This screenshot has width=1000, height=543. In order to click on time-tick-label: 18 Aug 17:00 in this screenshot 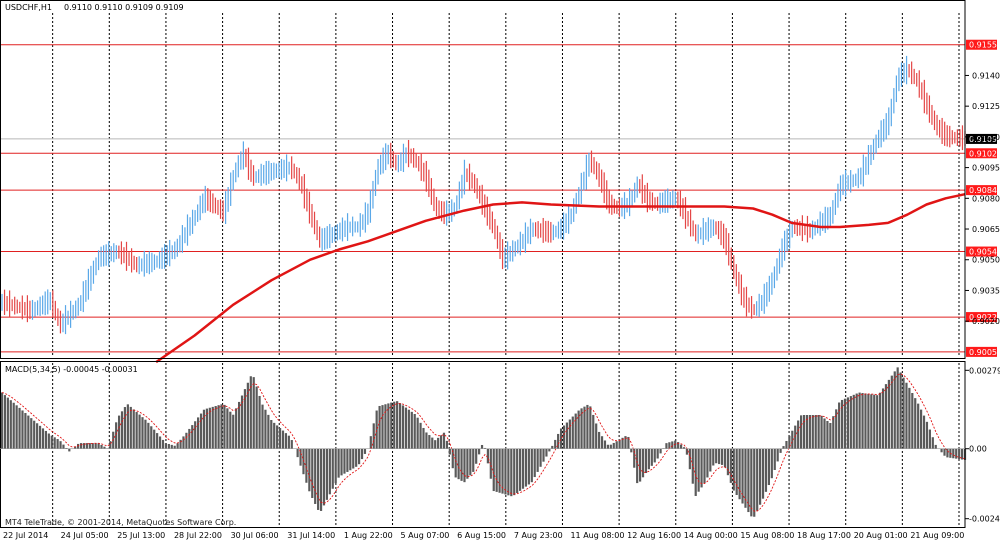, I will do `click(824, 535)`.